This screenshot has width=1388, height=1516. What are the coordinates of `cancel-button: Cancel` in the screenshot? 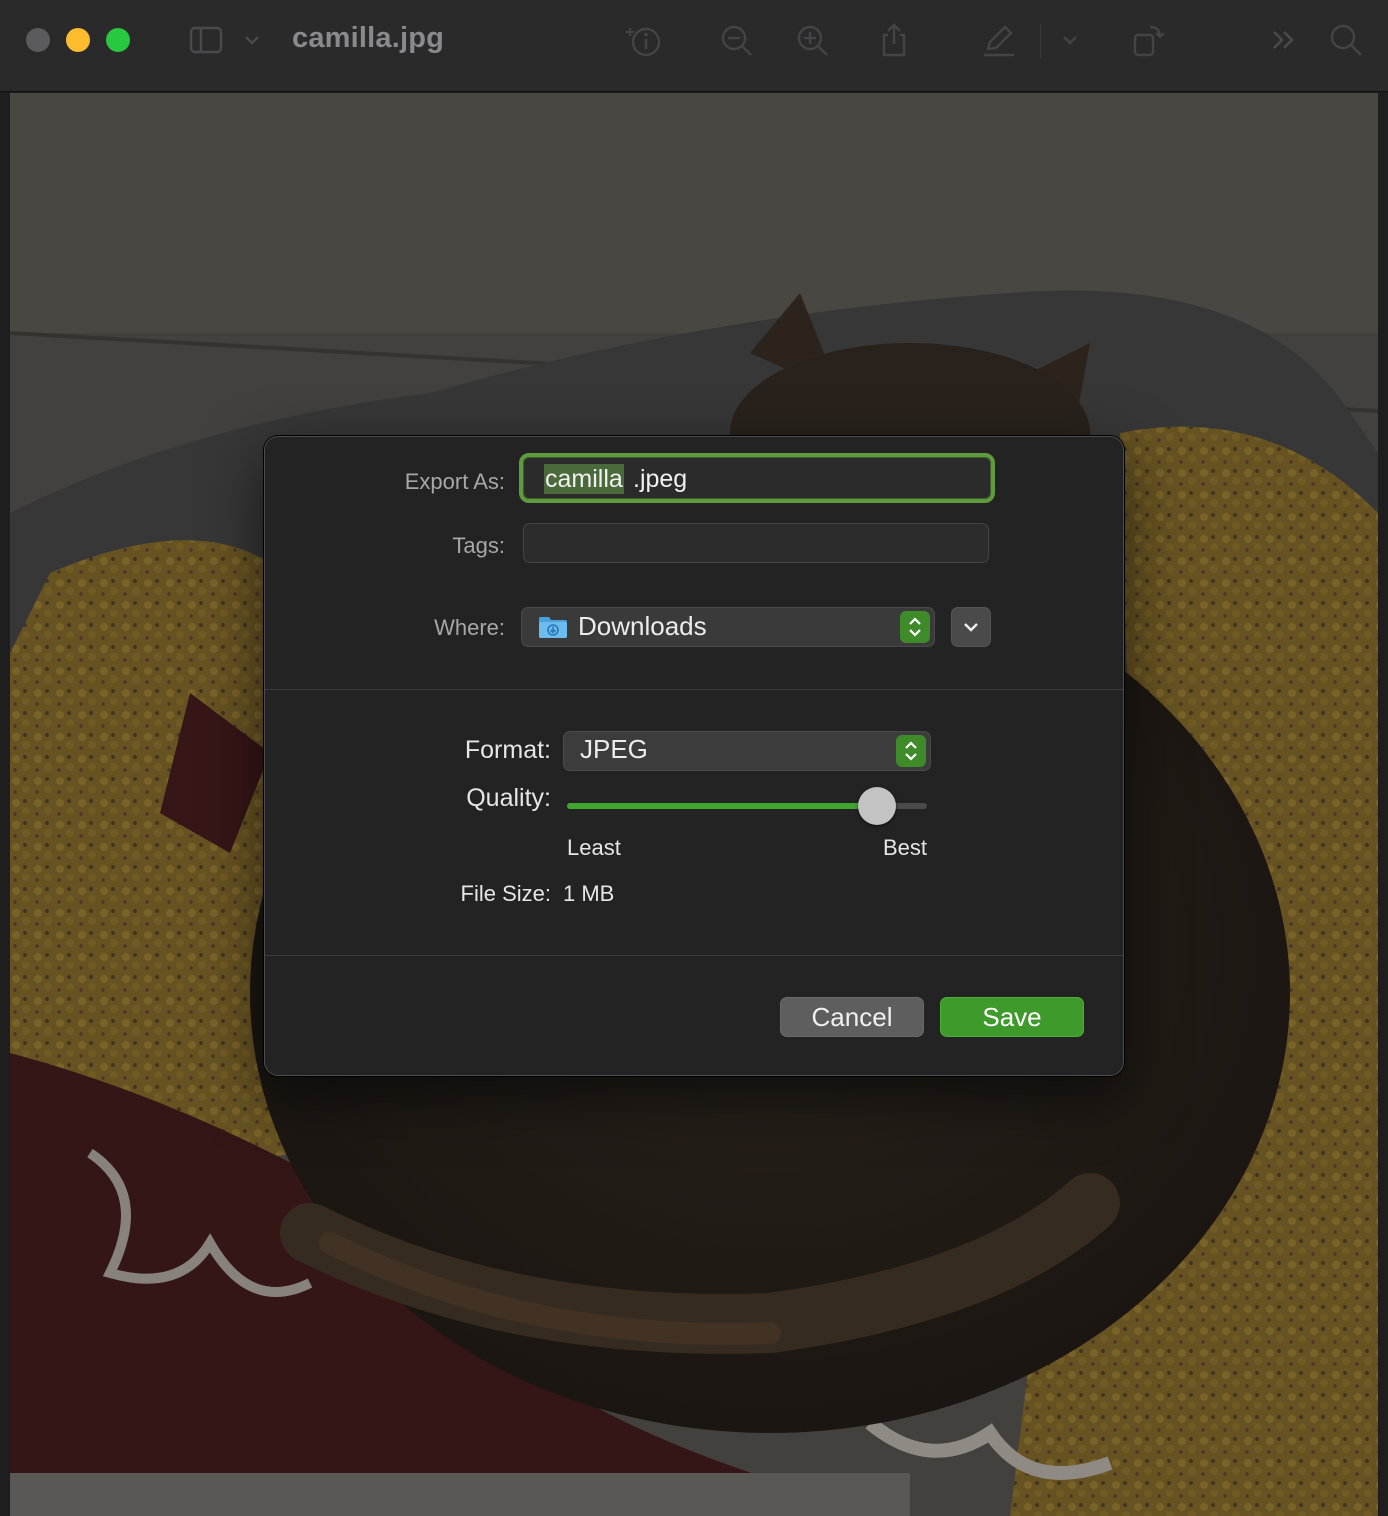 It's located at (852, 1017).